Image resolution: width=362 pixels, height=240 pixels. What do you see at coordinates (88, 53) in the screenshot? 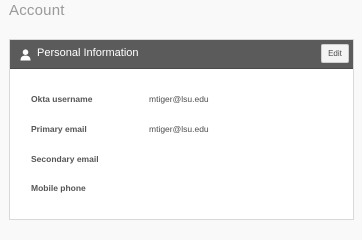
I see `section-title: Personal Information` at bounding box center [88, 53].